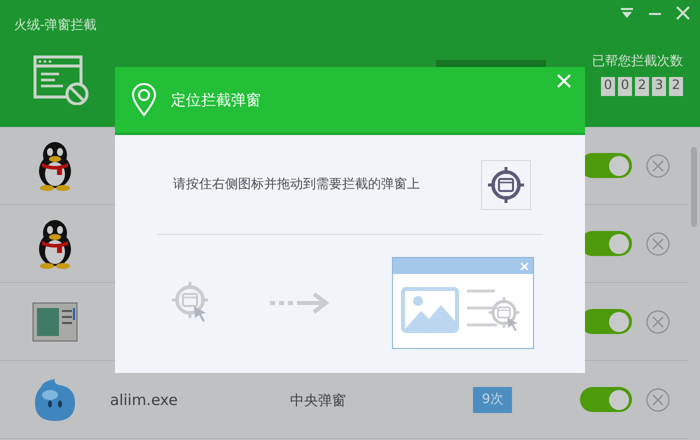 Image resolution: width=700 pixels, height=440 pixels. I want to click on drag-target-button, so click(506, 185).